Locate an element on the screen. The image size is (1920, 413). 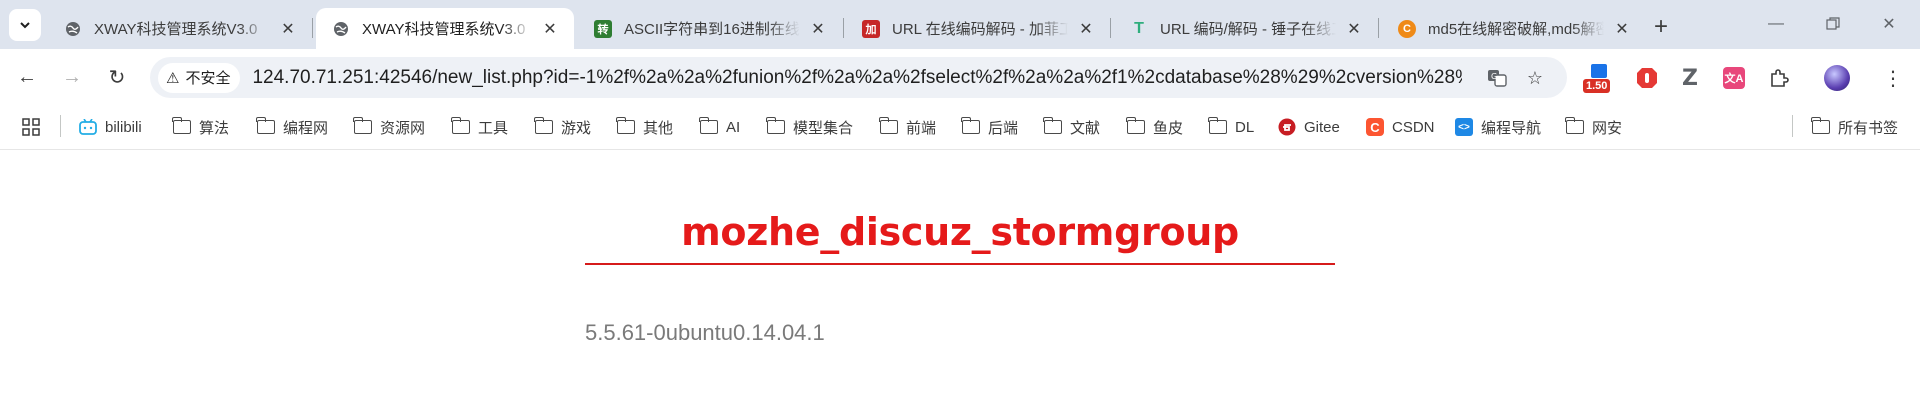
profile-avatar is located at coordinates (1837, 78).